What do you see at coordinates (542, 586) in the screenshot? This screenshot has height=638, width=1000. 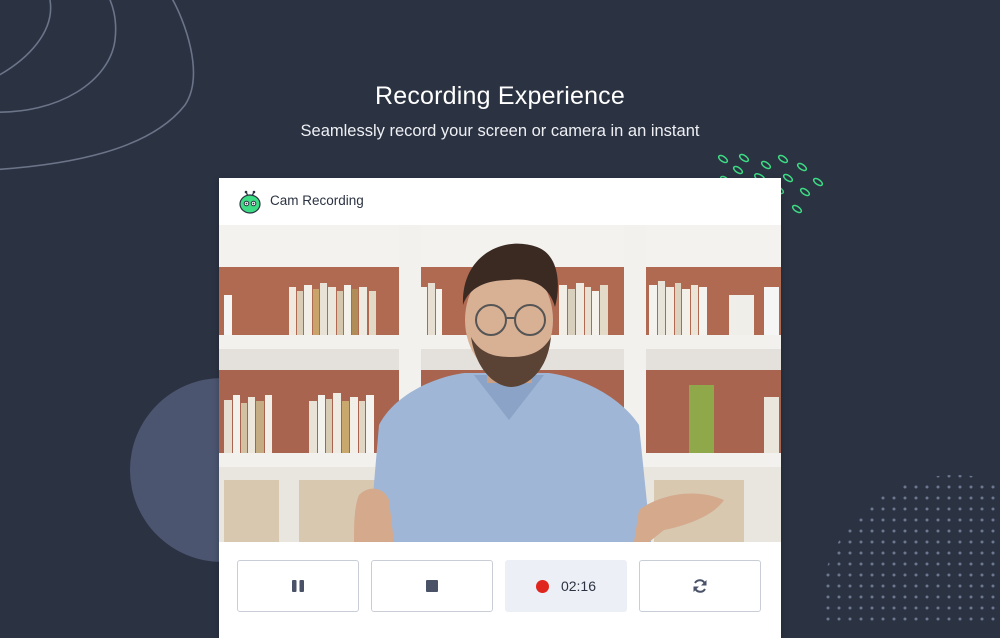 I see `record-dot-icon` at bounding box center [542, 586].